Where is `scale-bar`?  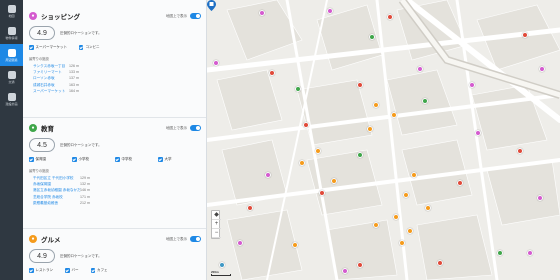 scale-bar is located at coordinates (221, 275).